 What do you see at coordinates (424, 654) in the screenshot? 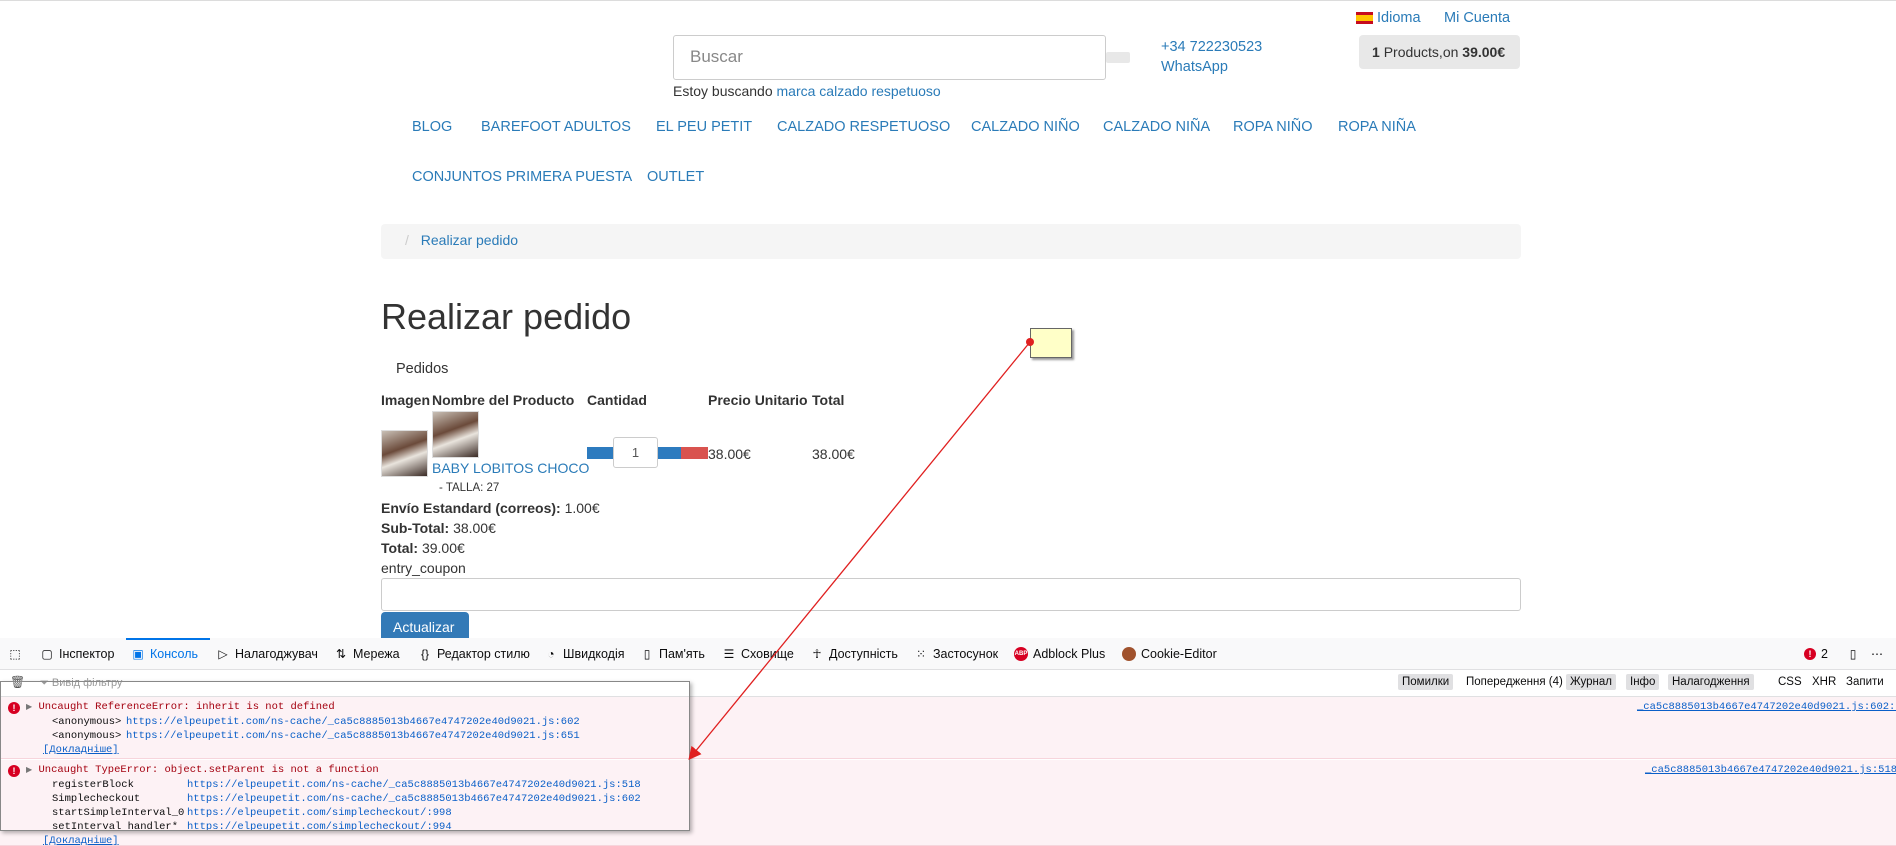
I see `style-editor-icon: {}` at bounding box center [424, 654].